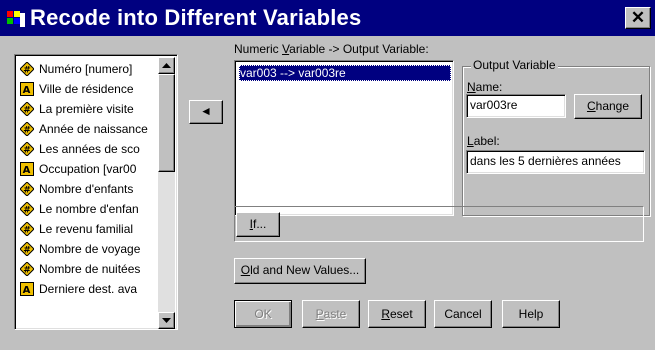 This screenshot has height=350, width=655. I want to click on source-variable-item: A Occupation [var00, so click(88, 169).